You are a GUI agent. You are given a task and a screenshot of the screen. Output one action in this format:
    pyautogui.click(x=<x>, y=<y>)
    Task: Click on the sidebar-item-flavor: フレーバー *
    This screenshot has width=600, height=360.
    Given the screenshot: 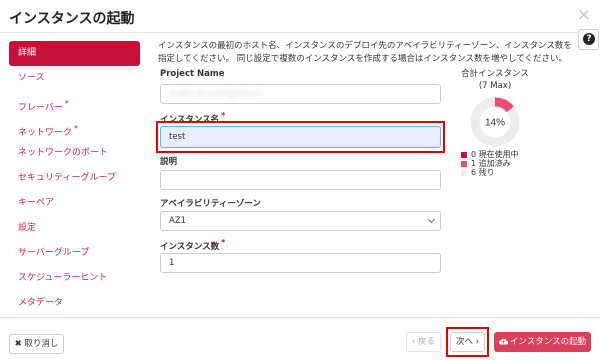 What is the action you would take?
    pyautogui.click(x=74, y=103)
    